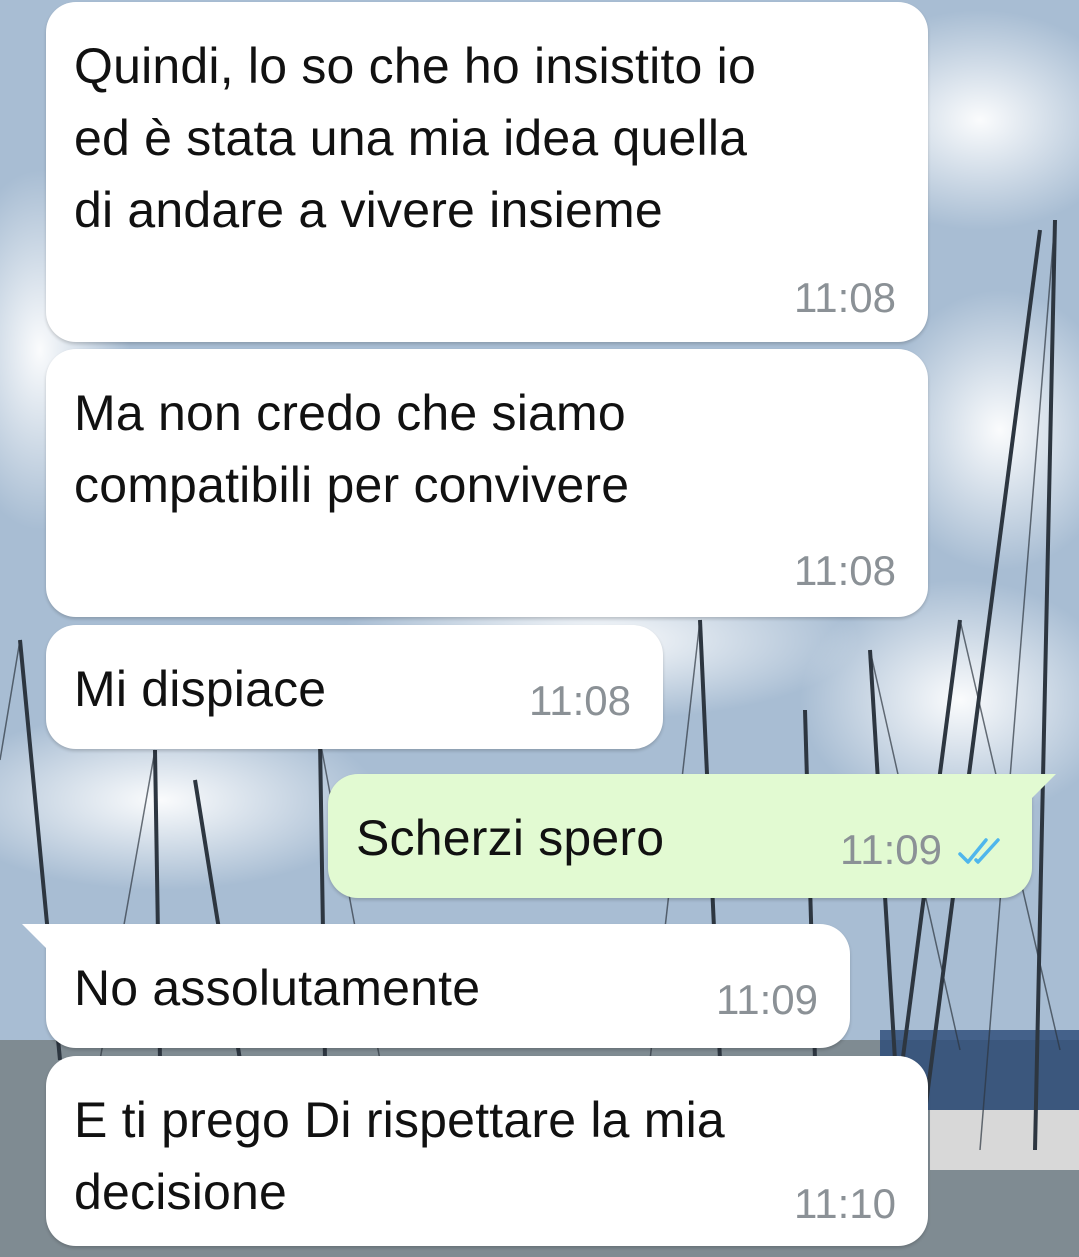 The image size is (1079, 1257). What do you see at coordinates (200, 689) in the screenshot?
I see `message-text: Mi dispiace` at bounding box center [200, 689].